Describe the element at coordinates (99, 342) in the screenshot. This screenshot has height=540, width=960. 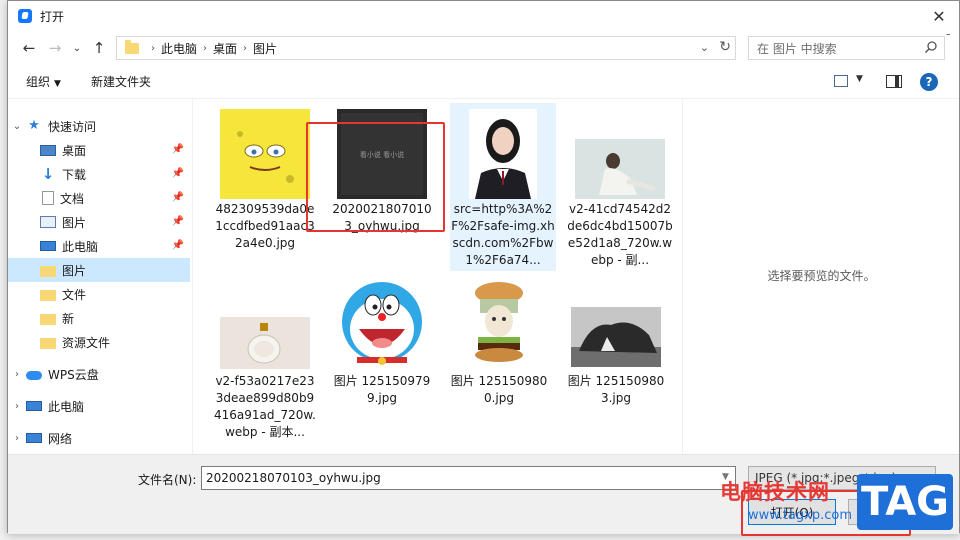
I see `sidebar-item-resources-folder: 资源文件` at that location.